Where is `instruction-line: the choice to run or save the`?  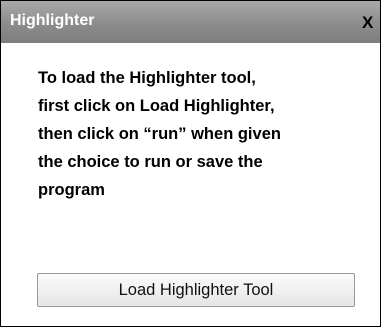
instruction-line: the choice to run or save the is located at coordinates (150, 162).